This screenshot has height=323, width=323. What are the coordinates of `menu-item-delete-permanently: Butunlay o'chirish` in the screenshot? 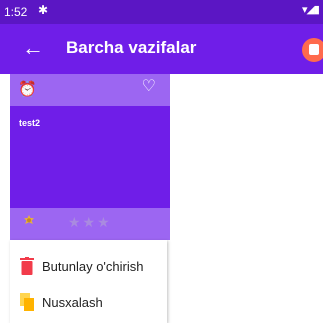 It's located at (88, 266).